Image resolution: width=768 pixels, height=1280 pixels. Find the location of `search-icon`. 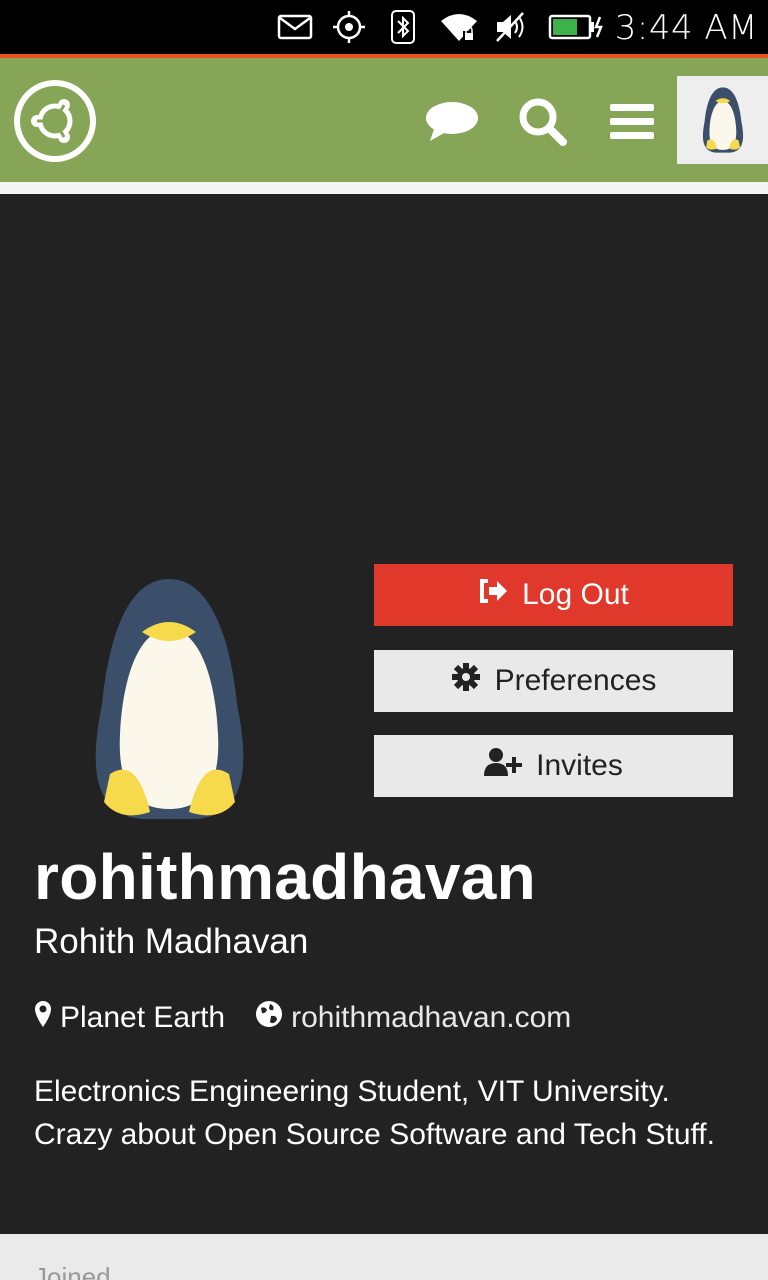

search-icon is located at coordinates (542, 121).